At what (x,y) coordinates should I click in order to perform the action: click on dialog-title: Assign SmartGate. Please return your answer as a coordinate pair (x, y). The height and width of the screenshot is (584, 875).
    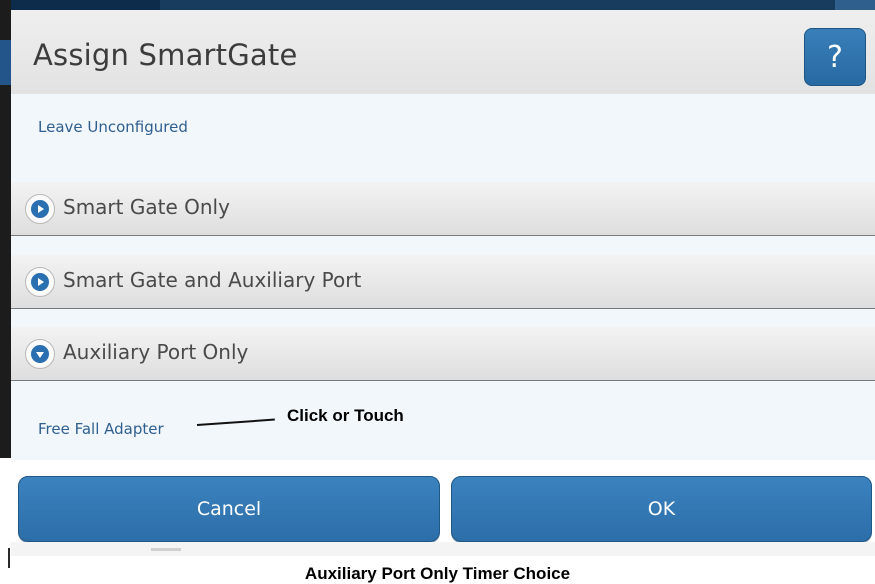
    Looking at the image, I should click on (165, 55).